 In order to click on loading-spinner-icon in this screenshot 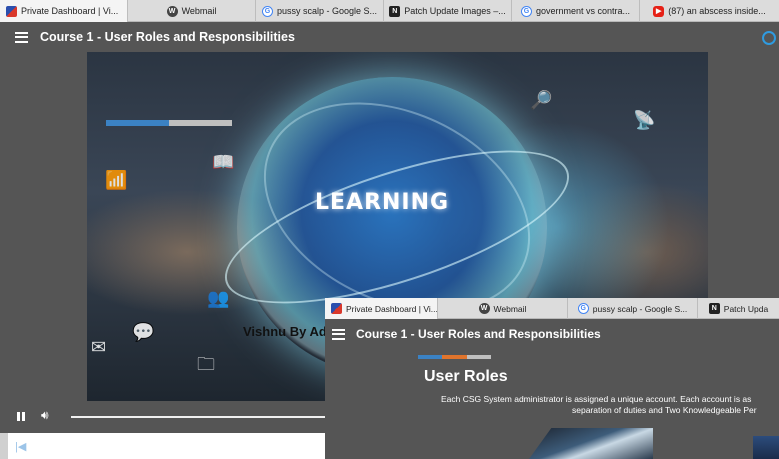, I will do `click(769, 38)`.